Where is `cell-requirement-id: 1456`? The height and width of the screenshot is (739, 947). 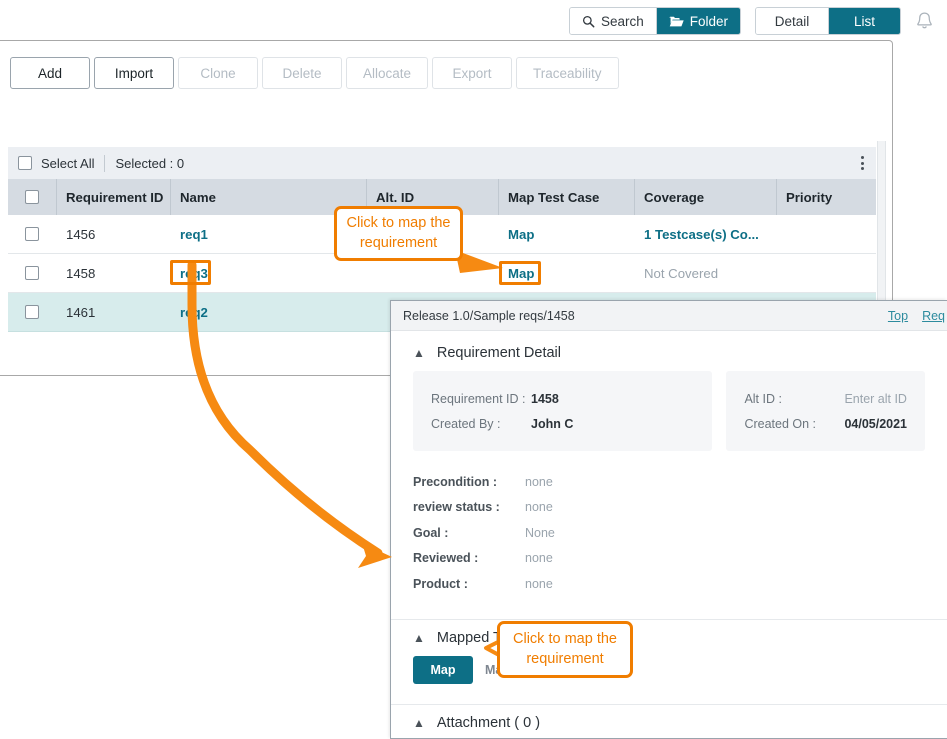
cell-requirement-id: 1456 is located at coordinates (81, 234).